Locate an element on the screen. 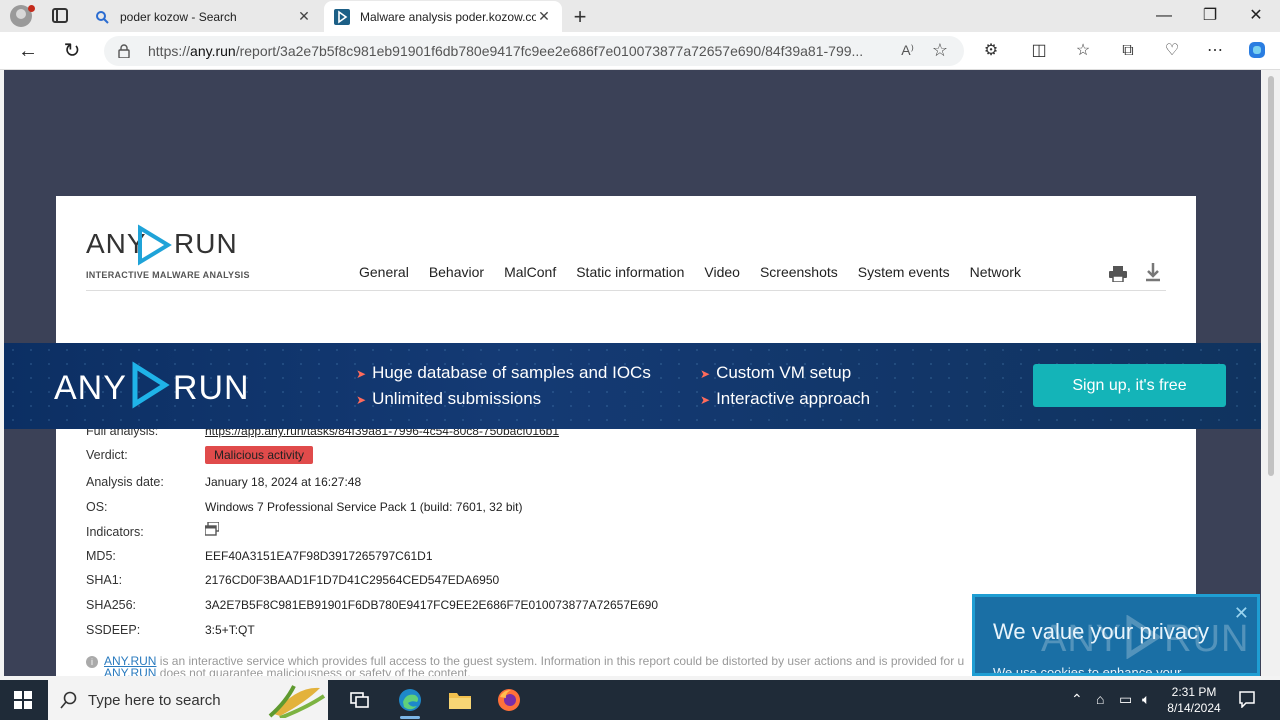 The width and height of the screenshot is (1280, 720). anyrun-link-2: ANY.RUN is located at coordinates (130, 671).